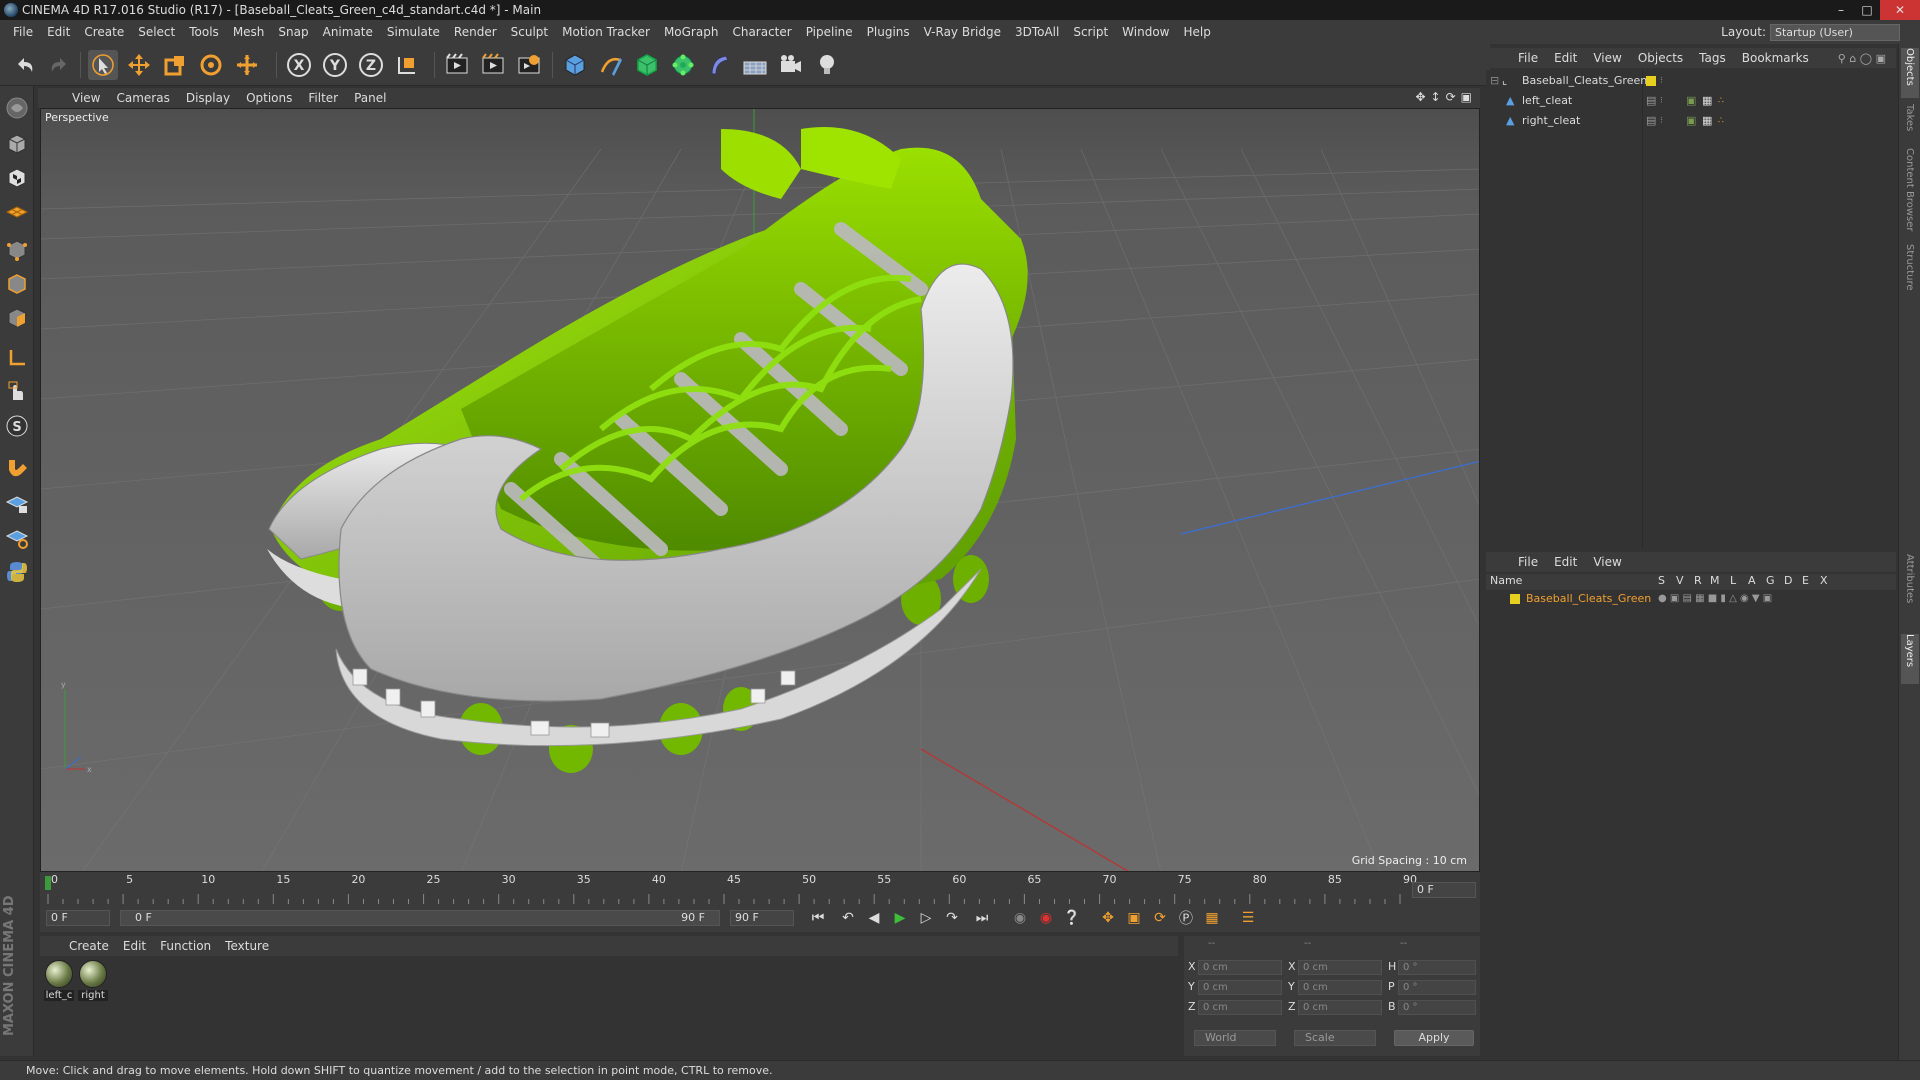 This screenshot has height=1080, width=1920. Describe the element at coordinates (17, 572) in the screenshot. I see `python-icon` at that location.